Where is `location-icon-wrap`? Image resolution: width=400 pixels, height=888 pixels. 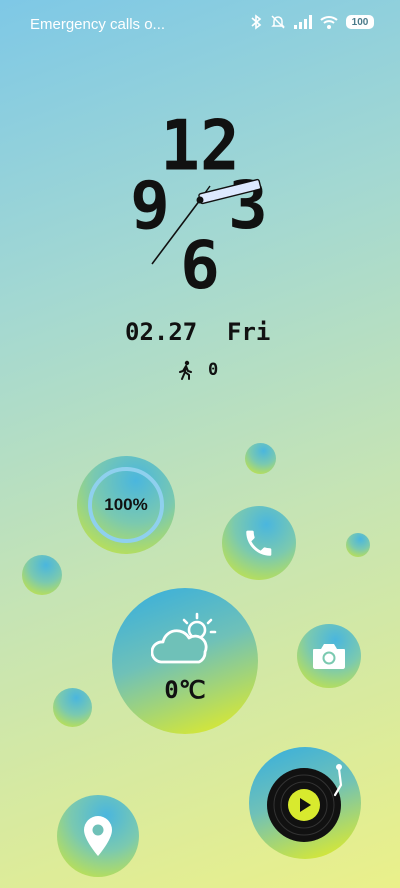 location-icon-wrap is located at coordinates (98, 836).